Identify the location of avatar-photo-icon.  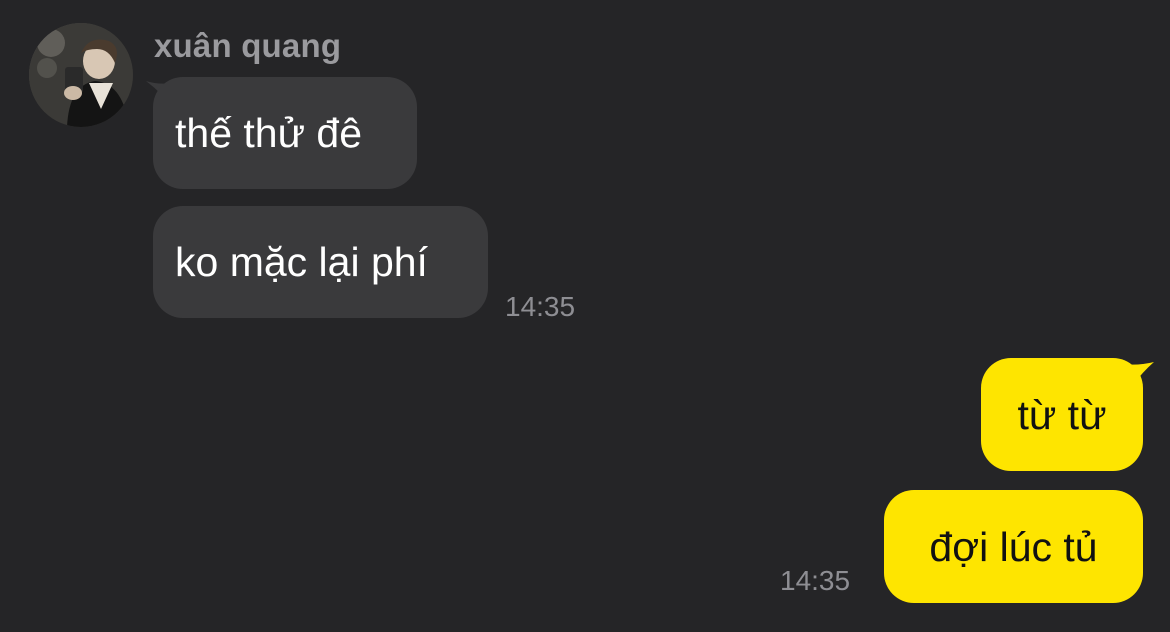
(81, 75).